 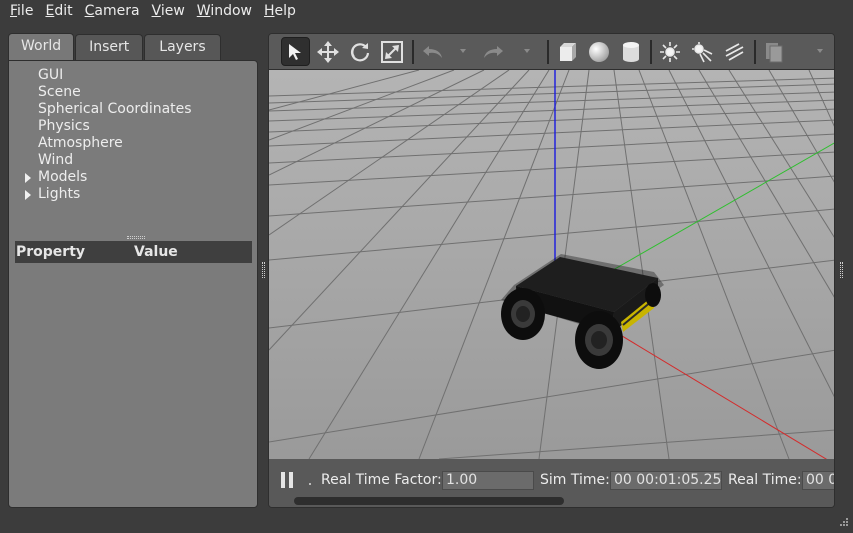 What do you see at coordinates (295, 51) in the screenshot?
I see `select-arrow-icon` at bounding box center [295, 51].